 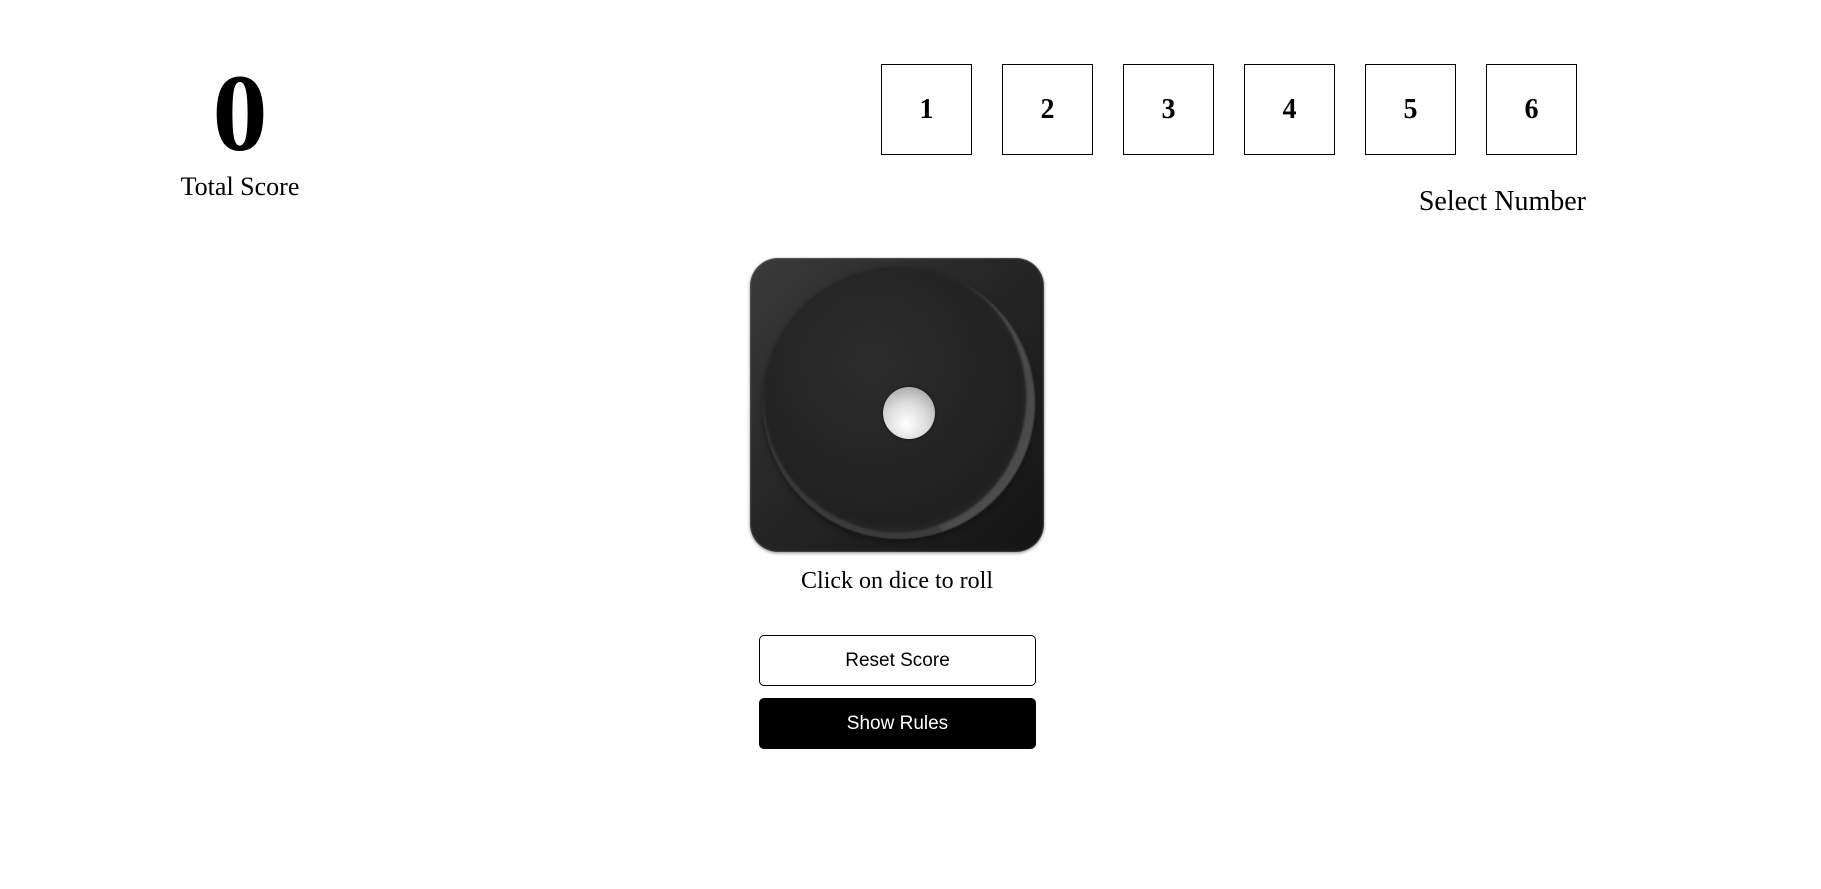 I want to click on total-score-value: 0, so click(x=240, y=113).